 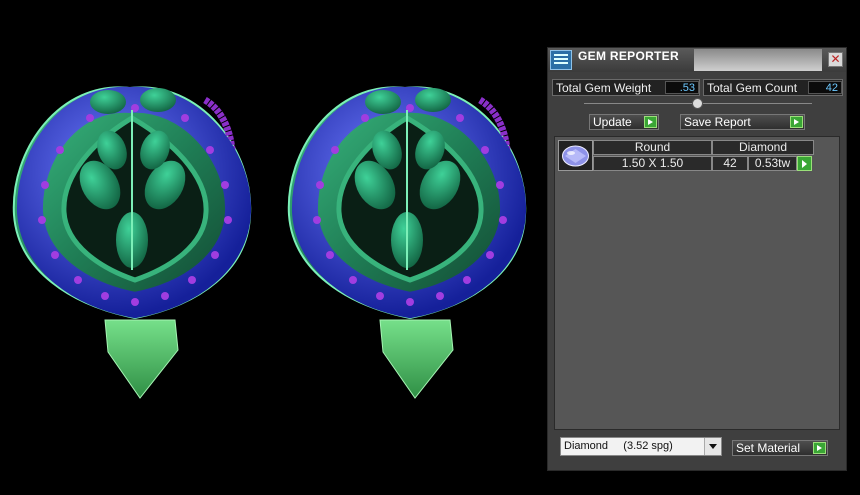 I want to click on title-bar-strip, so click(x=758, y=60).